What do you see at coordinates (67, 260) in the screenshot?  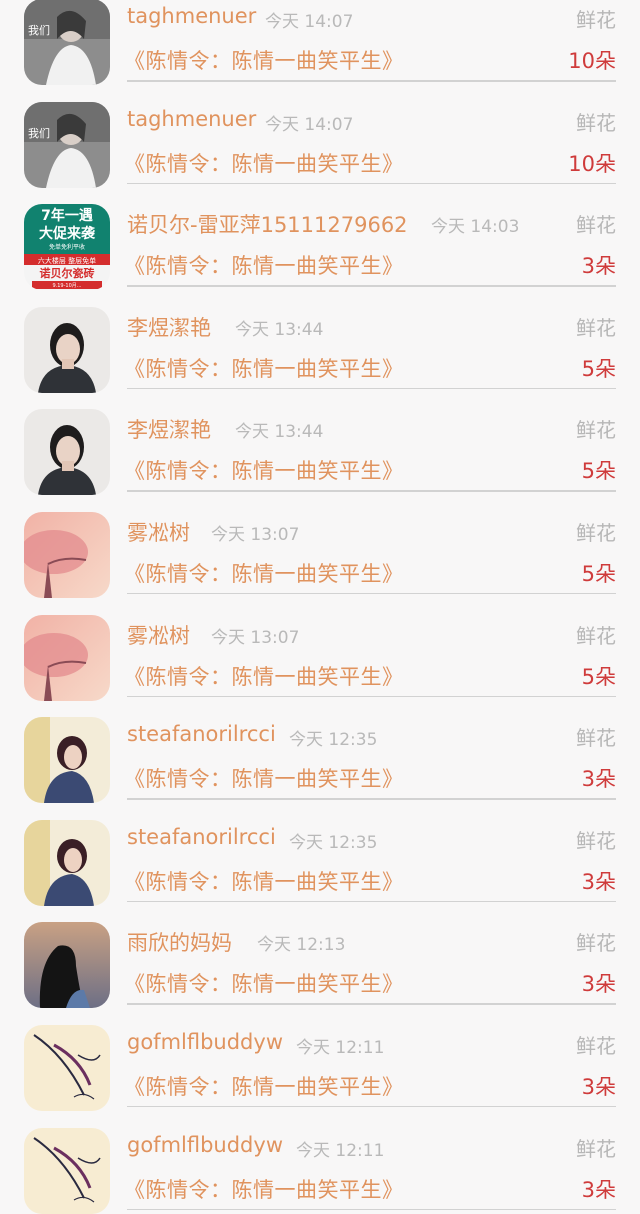 I see `promo-line4: 六大楼层 整层免单` at bounding box center [67, 260].